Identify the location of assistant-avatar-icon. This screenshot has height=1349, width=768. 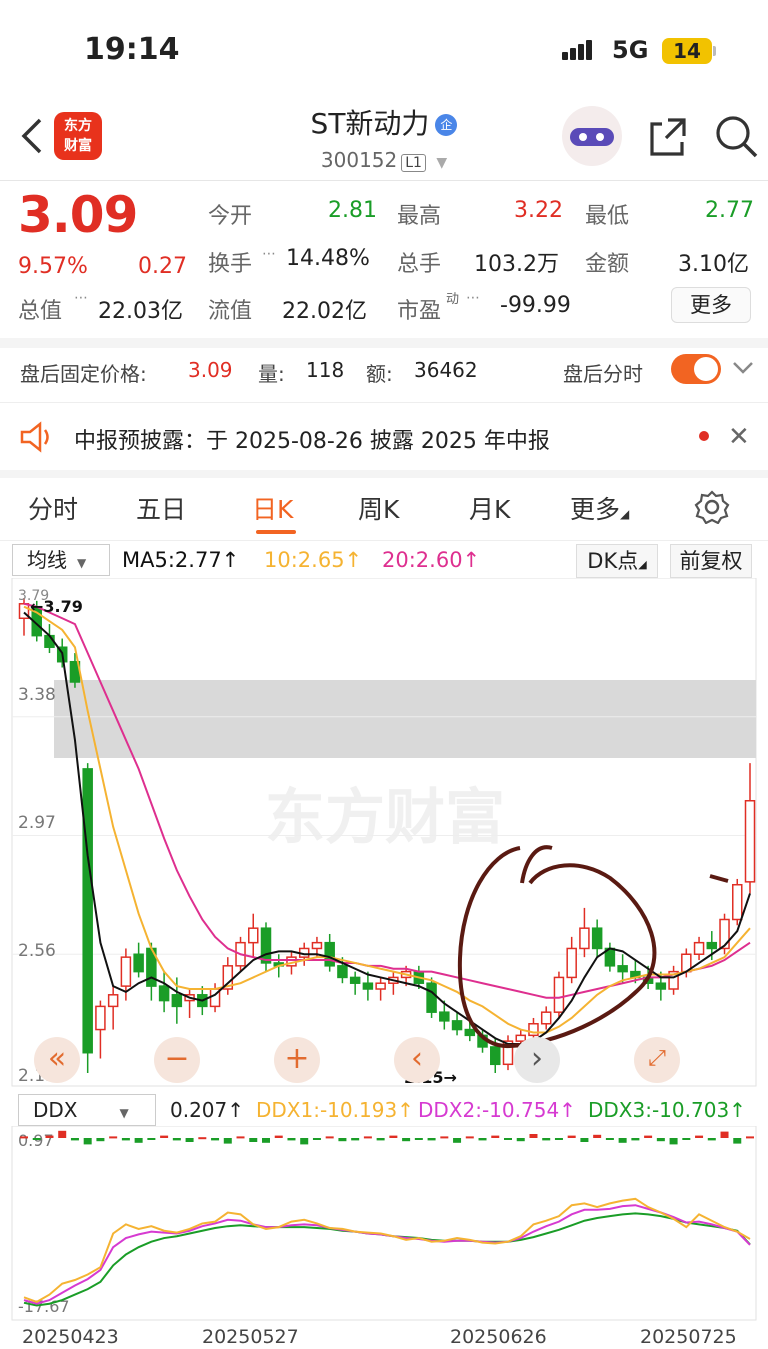
(592, 136).